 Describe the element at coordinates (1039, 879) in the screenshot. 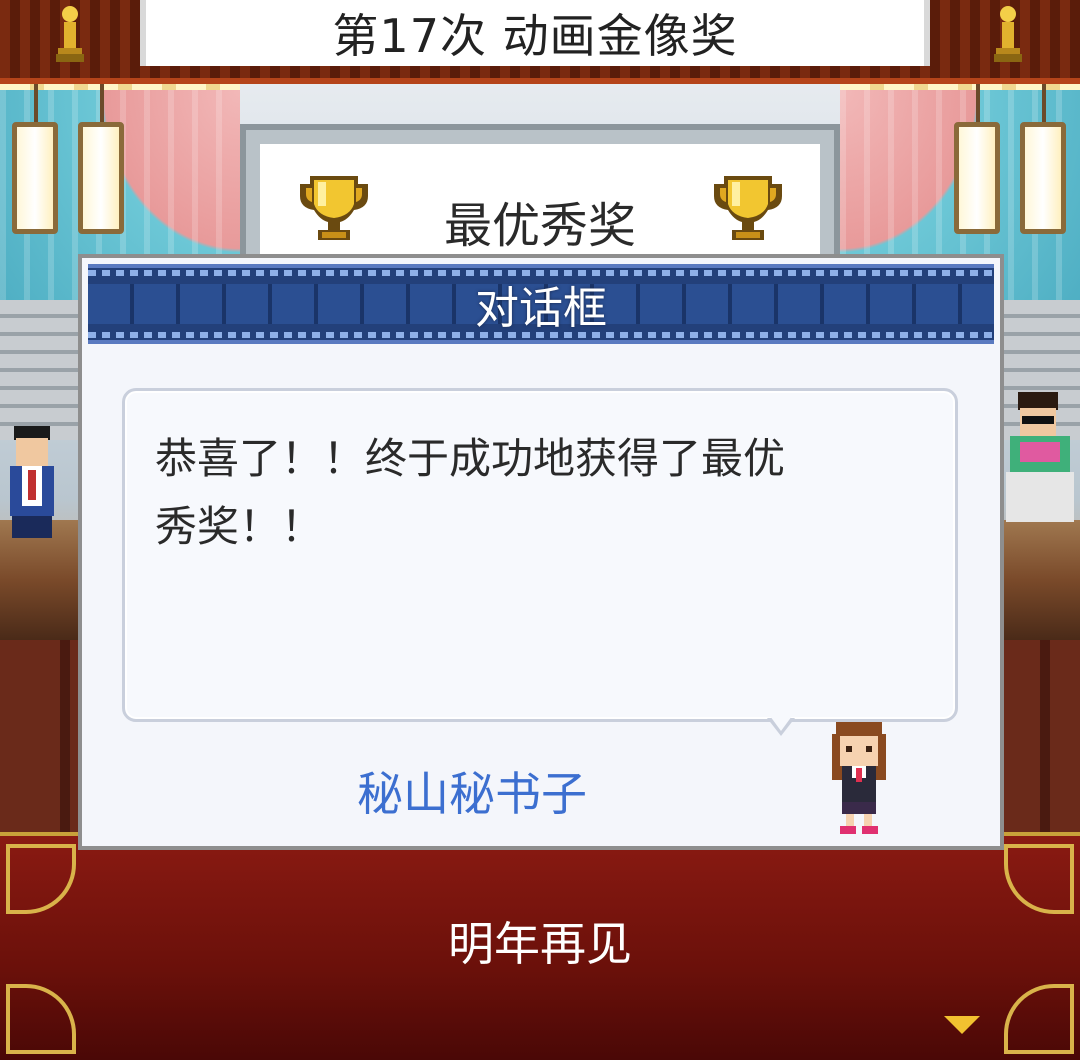

I see `gold-ornament-right` at that location.